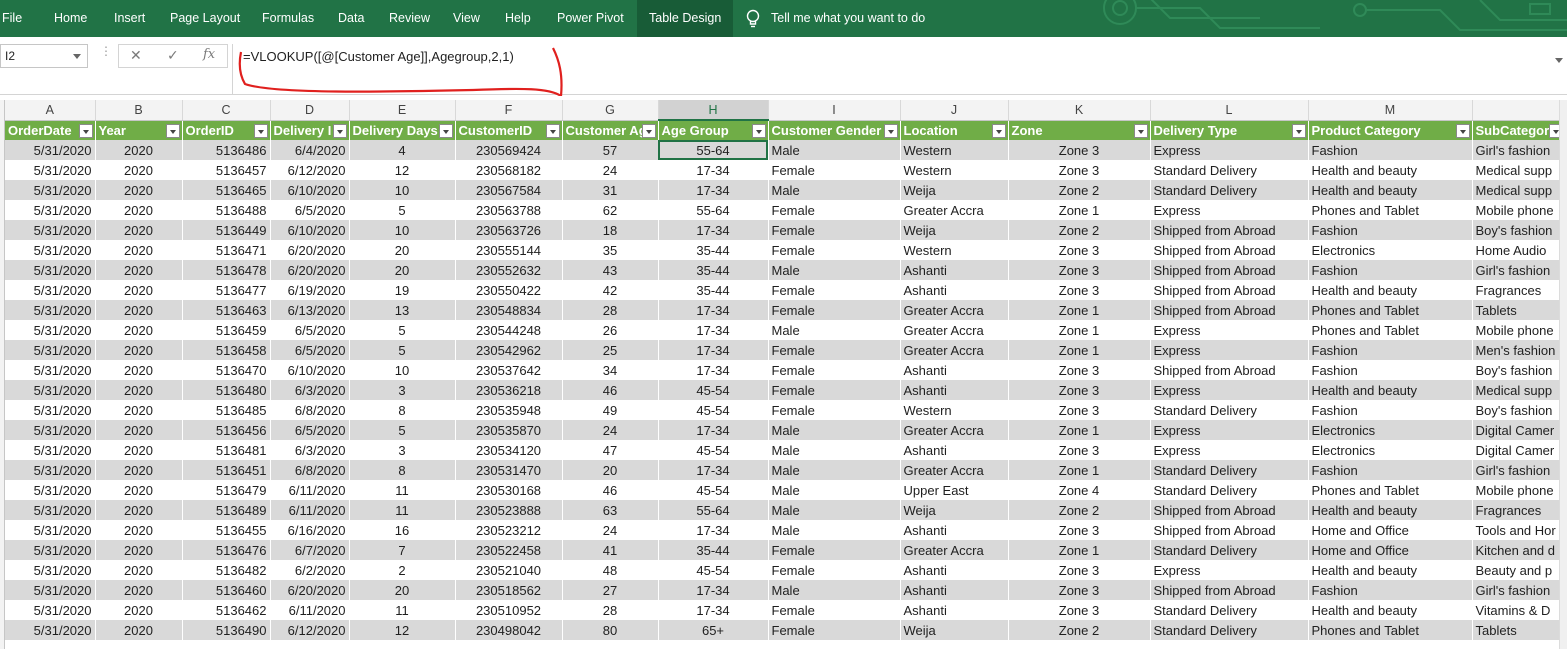 This screenshot has width=1567, height=649. I want to click on cancel-icon: ✕, so click(136, 55).